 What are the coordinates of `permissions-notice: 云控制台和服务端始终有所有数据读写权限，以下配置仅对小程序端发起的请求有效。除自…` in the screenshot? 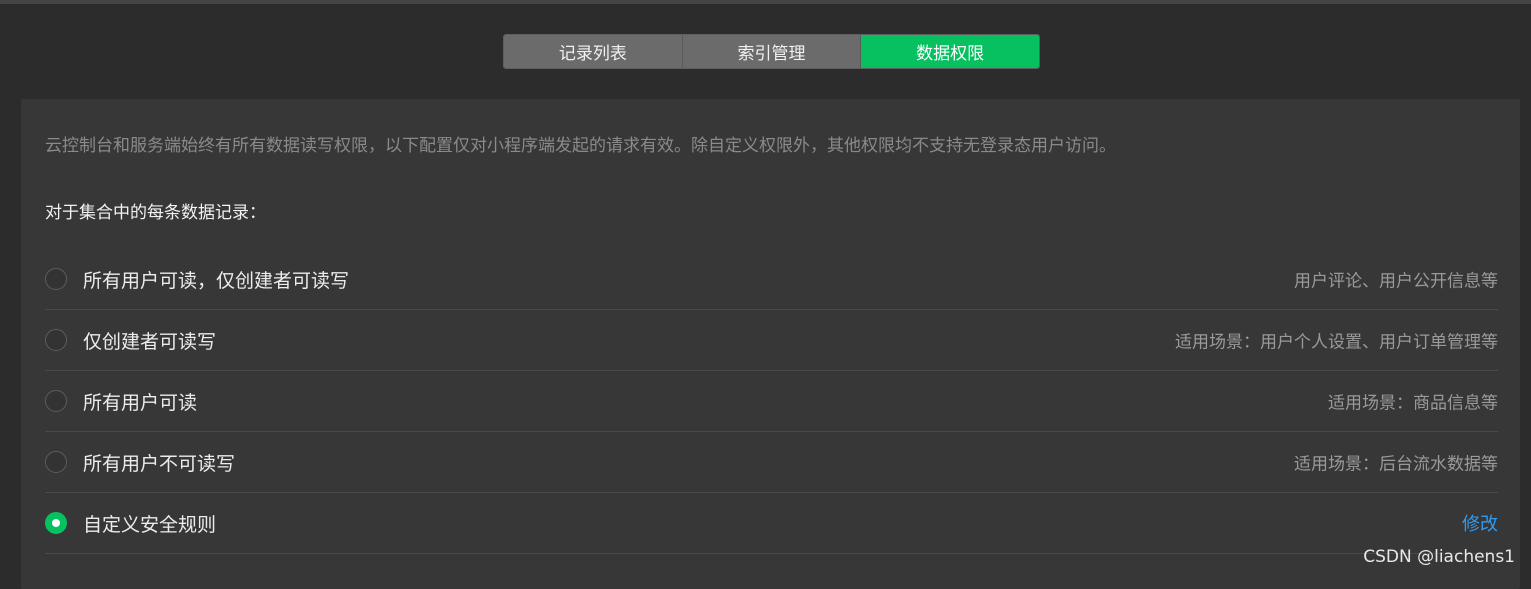 It's located at (580, 143).